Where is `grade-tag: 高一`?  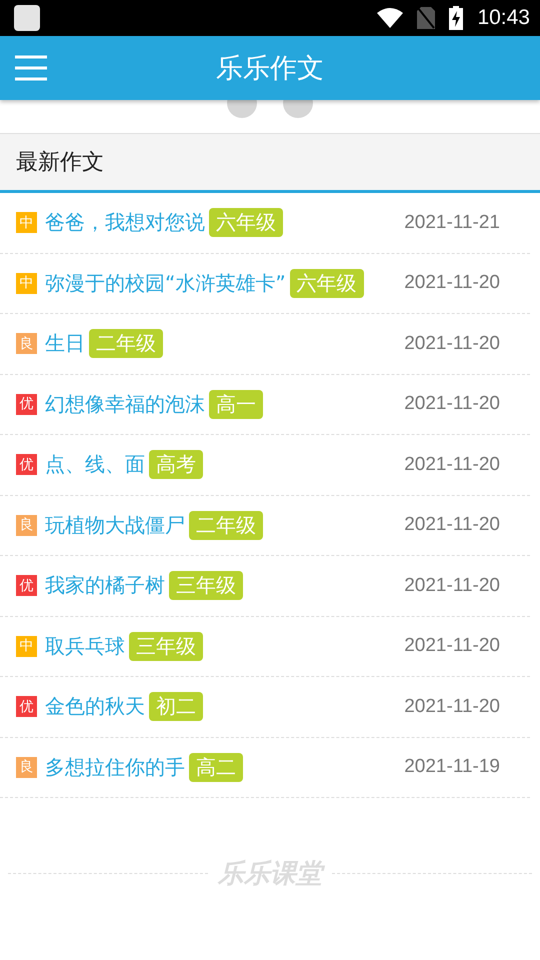 grade-tag: 高一 is located at coordinates (236, 404).